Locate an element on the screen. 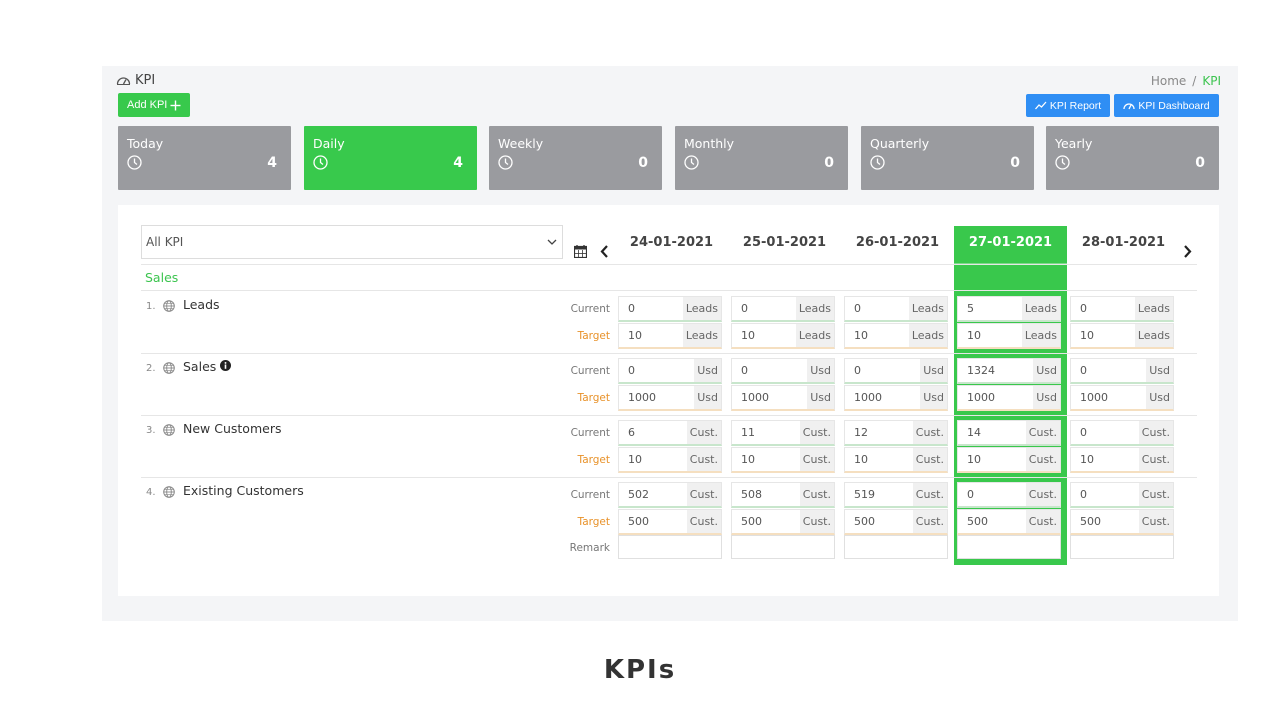  kpi-name: New Customers is located at coordinates (232, 428).